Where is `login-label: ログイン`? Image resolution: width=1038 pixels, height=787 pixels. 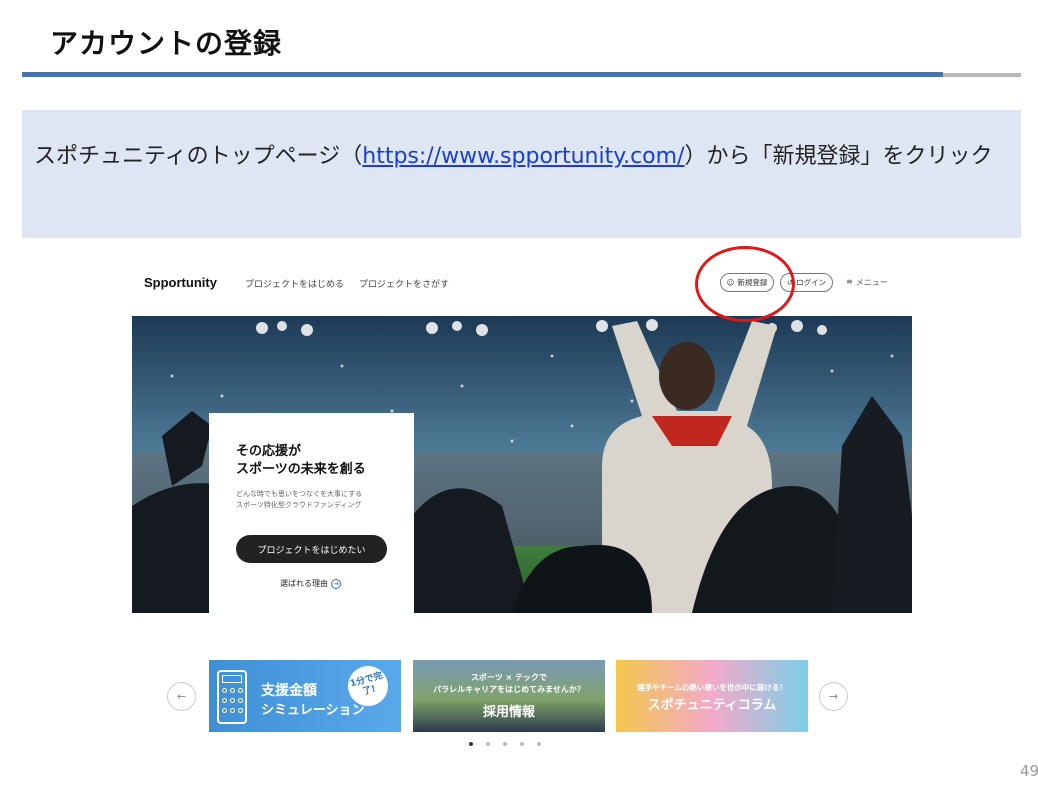
login-label: ログイン is located at coordinates (811, 282).